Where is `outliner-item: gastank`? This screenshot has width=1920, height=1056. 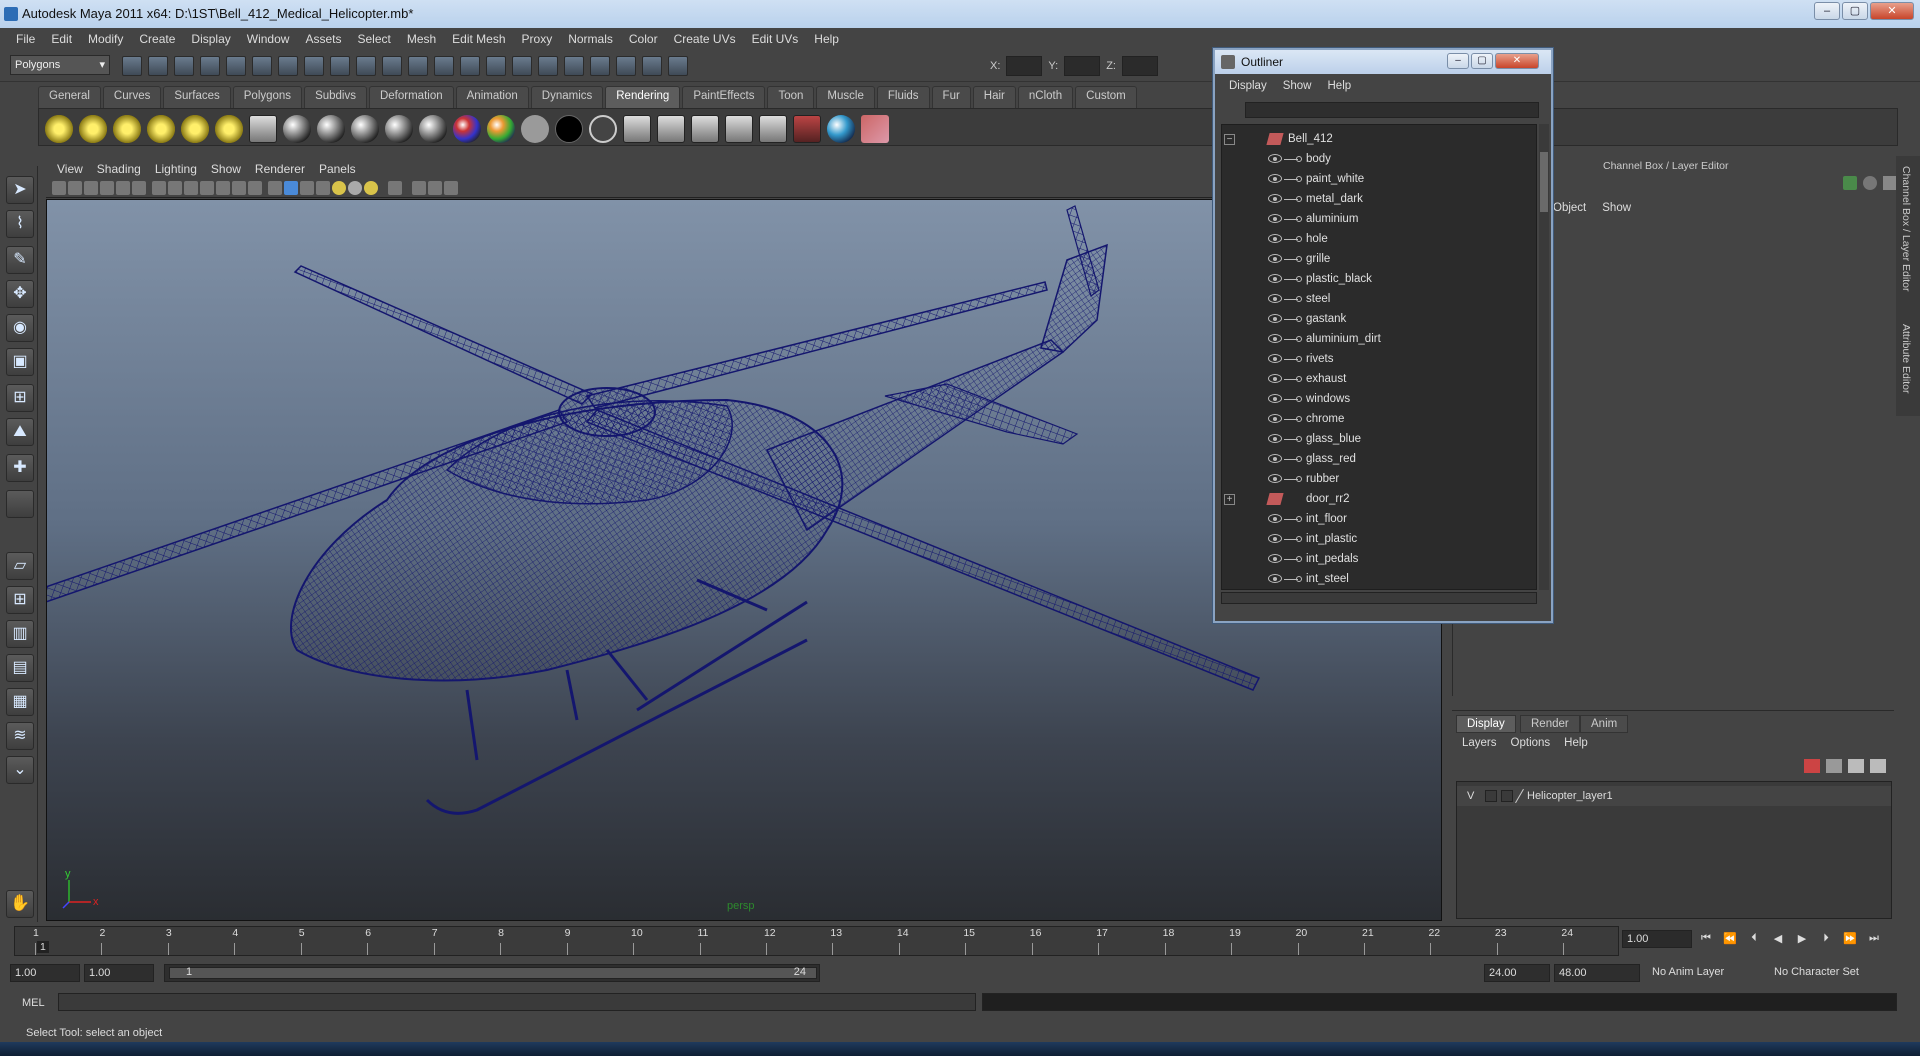
outliner-item: gastank is located at coordinates (1372, 319).